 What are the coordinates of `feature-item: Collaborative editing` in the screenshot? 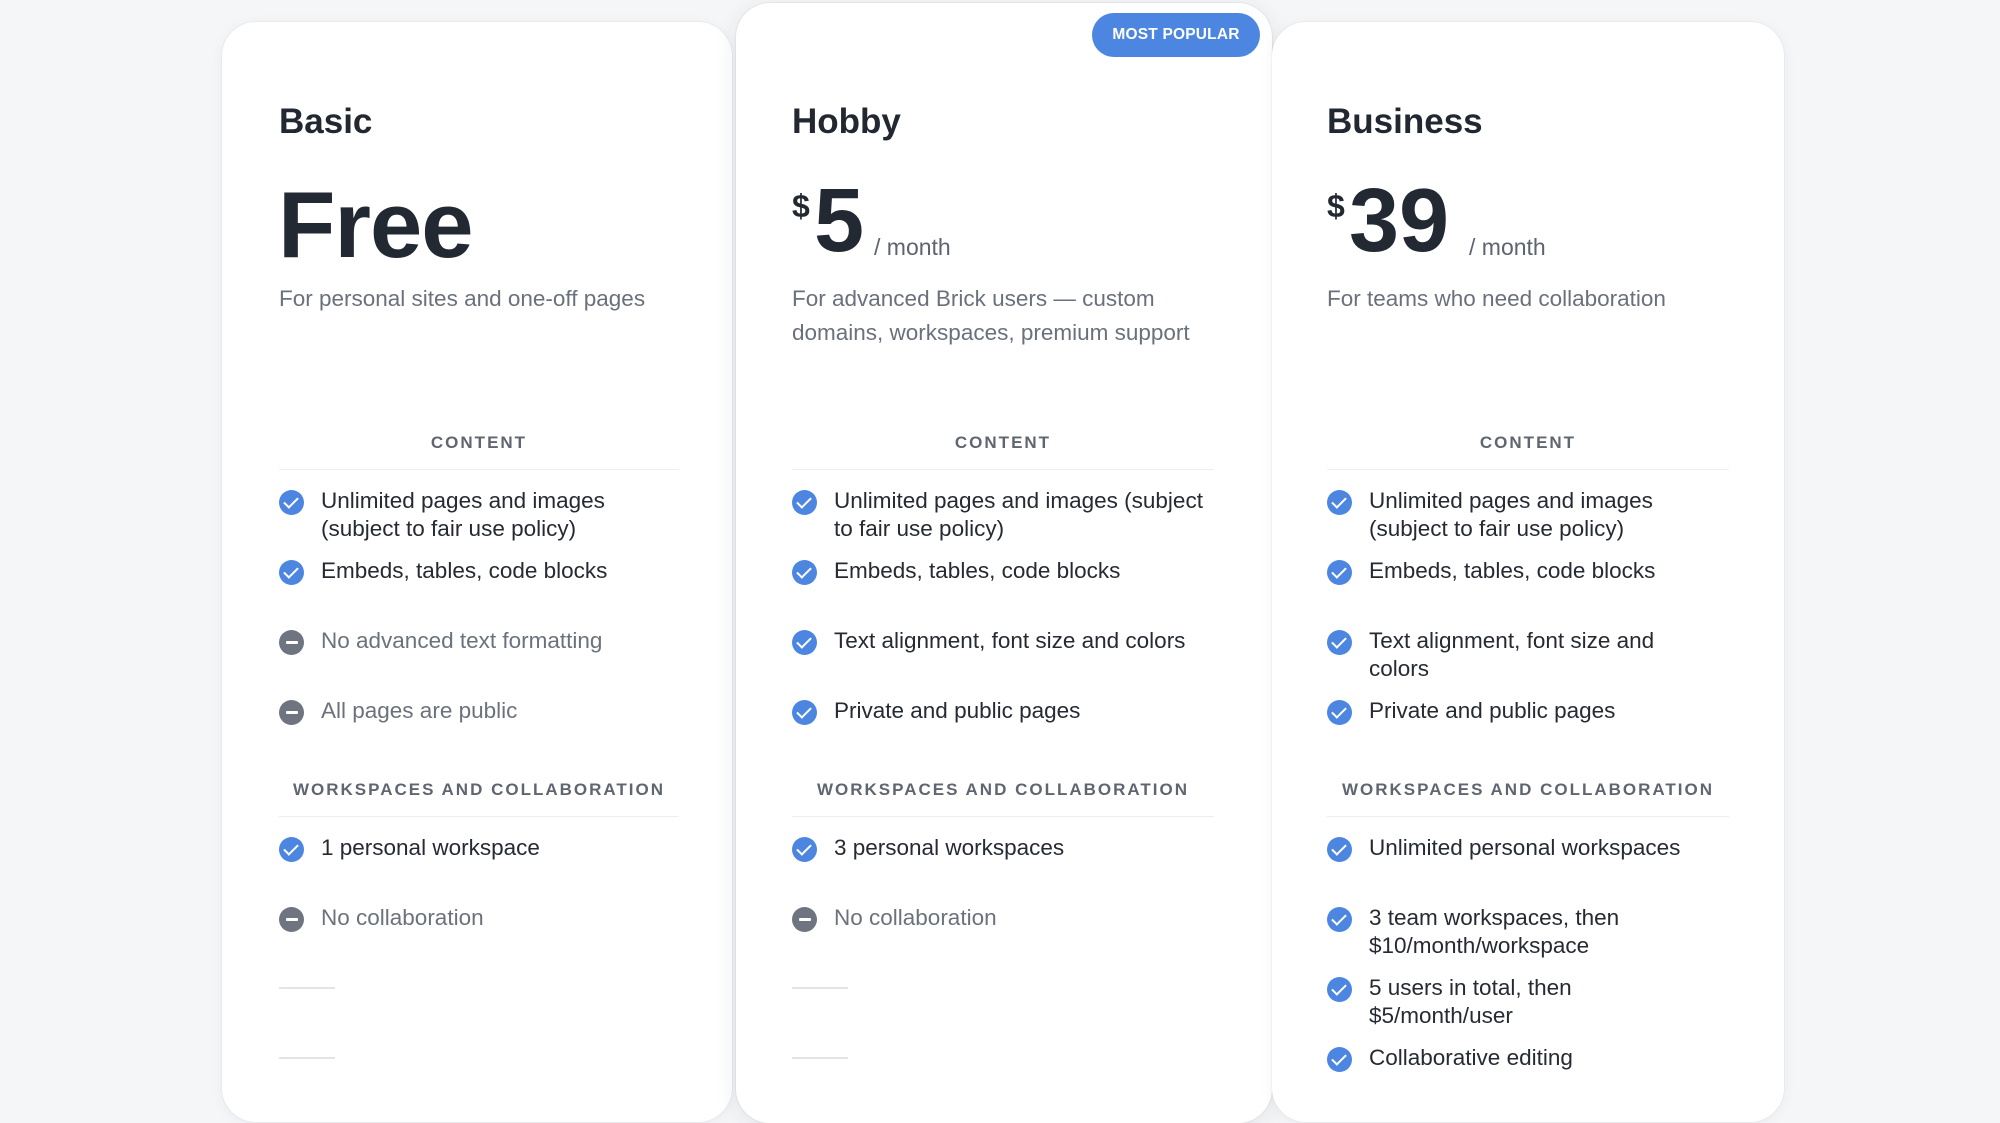 It's located at (1517, 1058).